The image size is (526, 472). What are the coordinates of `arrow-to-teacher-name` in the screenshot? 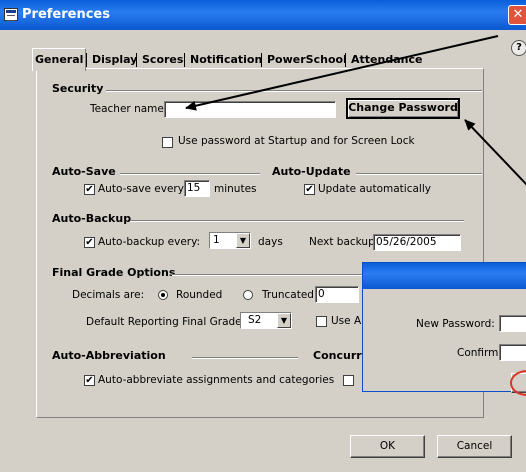 It's located at (342, 73).